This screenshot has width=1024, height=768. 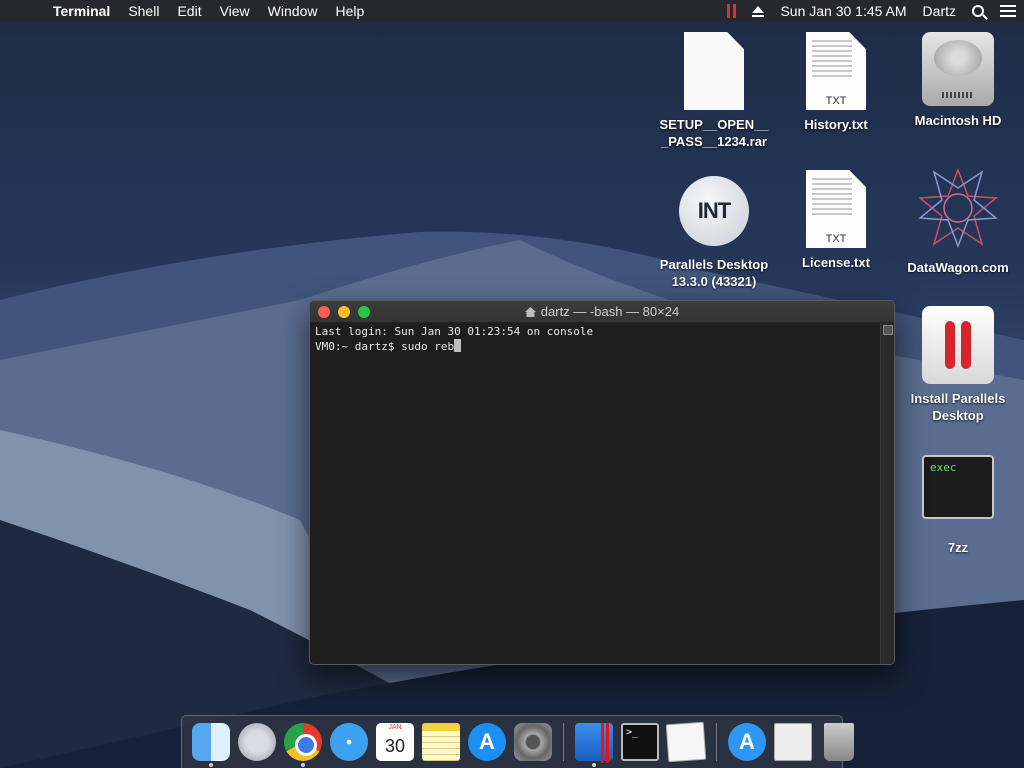 What do you see at coordinates (958, 69) in the screenshot?
I see `hard-drive-icon` at bounding box center [958, 69].